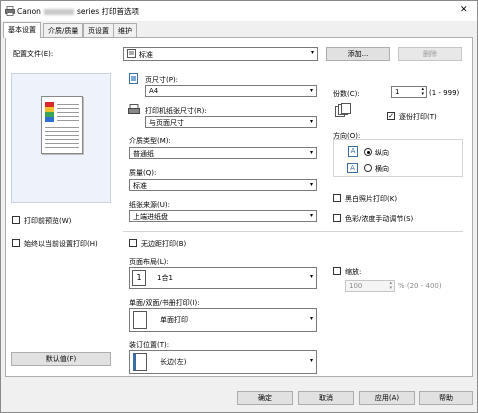 The width and height of the screenshot is (478, 413). What do you see at coordinates (49, 112) in the screenshot?
I see `preview-color-strip` at bounding box center [49, 112].